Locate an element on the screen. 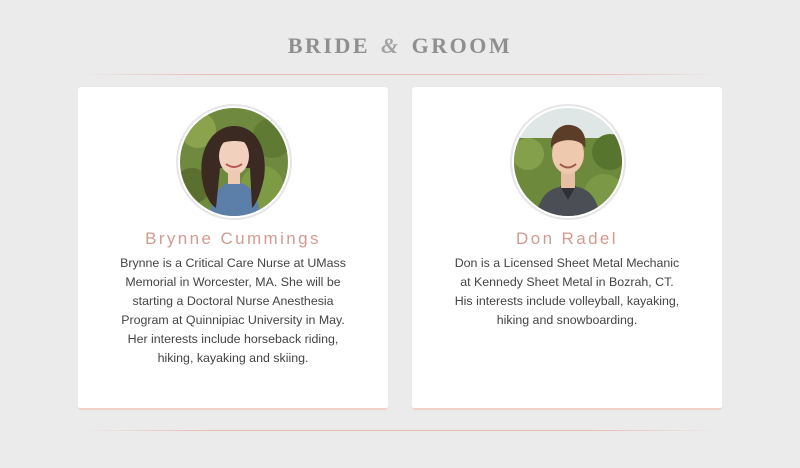 This screenshot has height=468, width=800. bride-photo-image is located at coordinates (234, 162).